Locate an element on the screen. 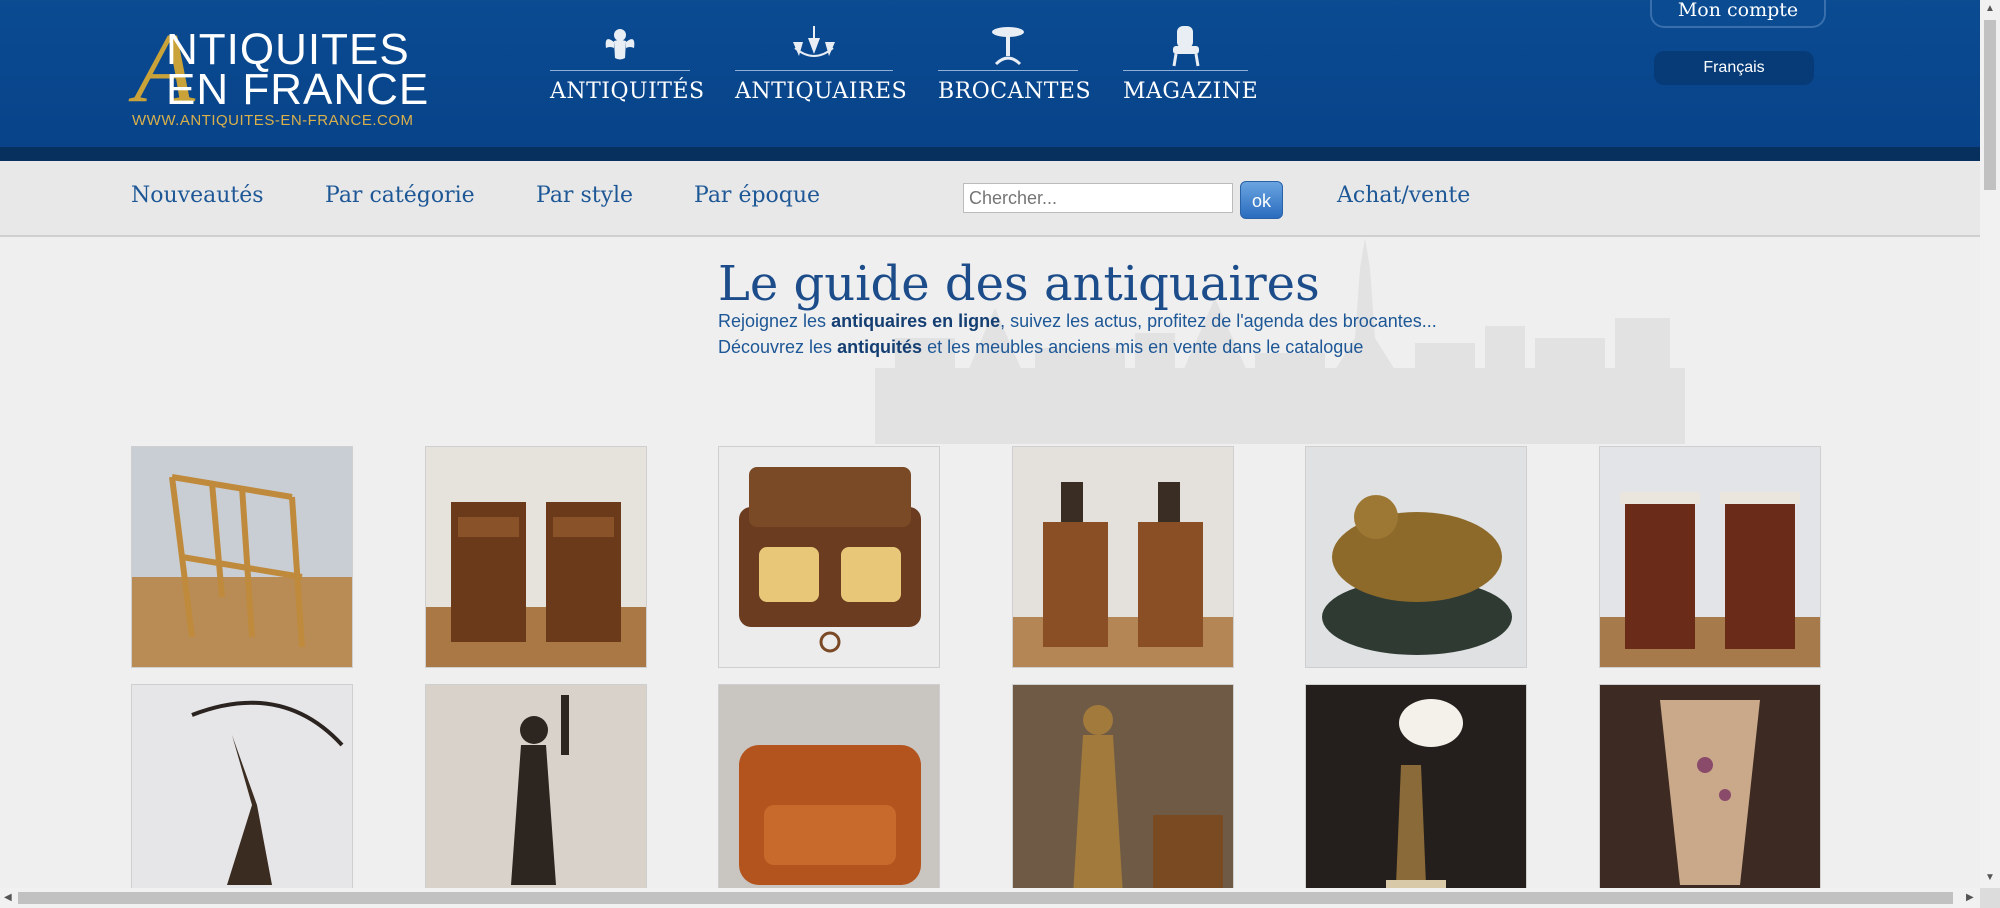 This screenshot has width=2000, height=908. nav-antiquites: ANTIQUITÉS is located at coordinates (627, 64).